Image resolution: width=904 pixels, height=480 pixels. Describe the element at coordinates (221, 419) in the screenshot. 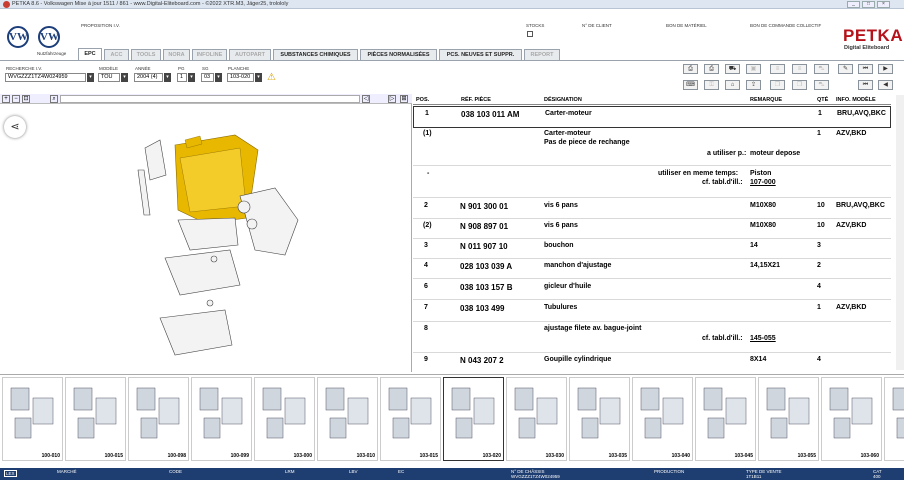

I see `thumbnail-100-099: 100-099` at that location.